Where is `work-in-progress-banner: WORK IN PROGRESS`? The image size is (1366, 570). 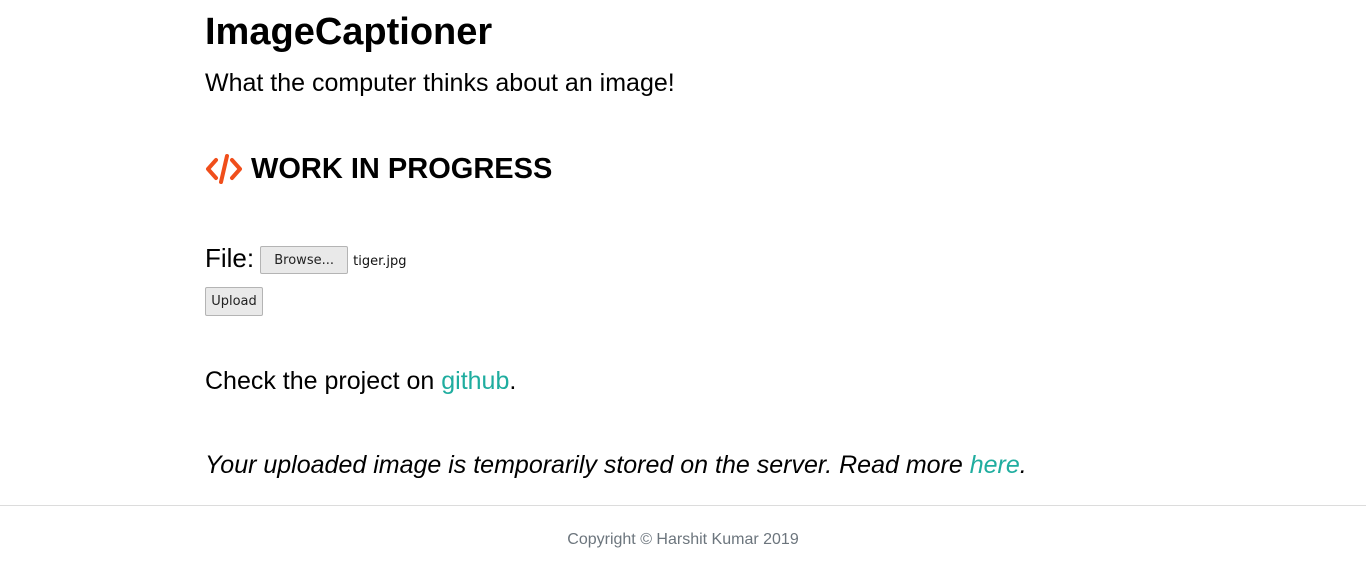
work-in-progress-banner: WORK IN PROGRESS is located at coordinates (378, 169).